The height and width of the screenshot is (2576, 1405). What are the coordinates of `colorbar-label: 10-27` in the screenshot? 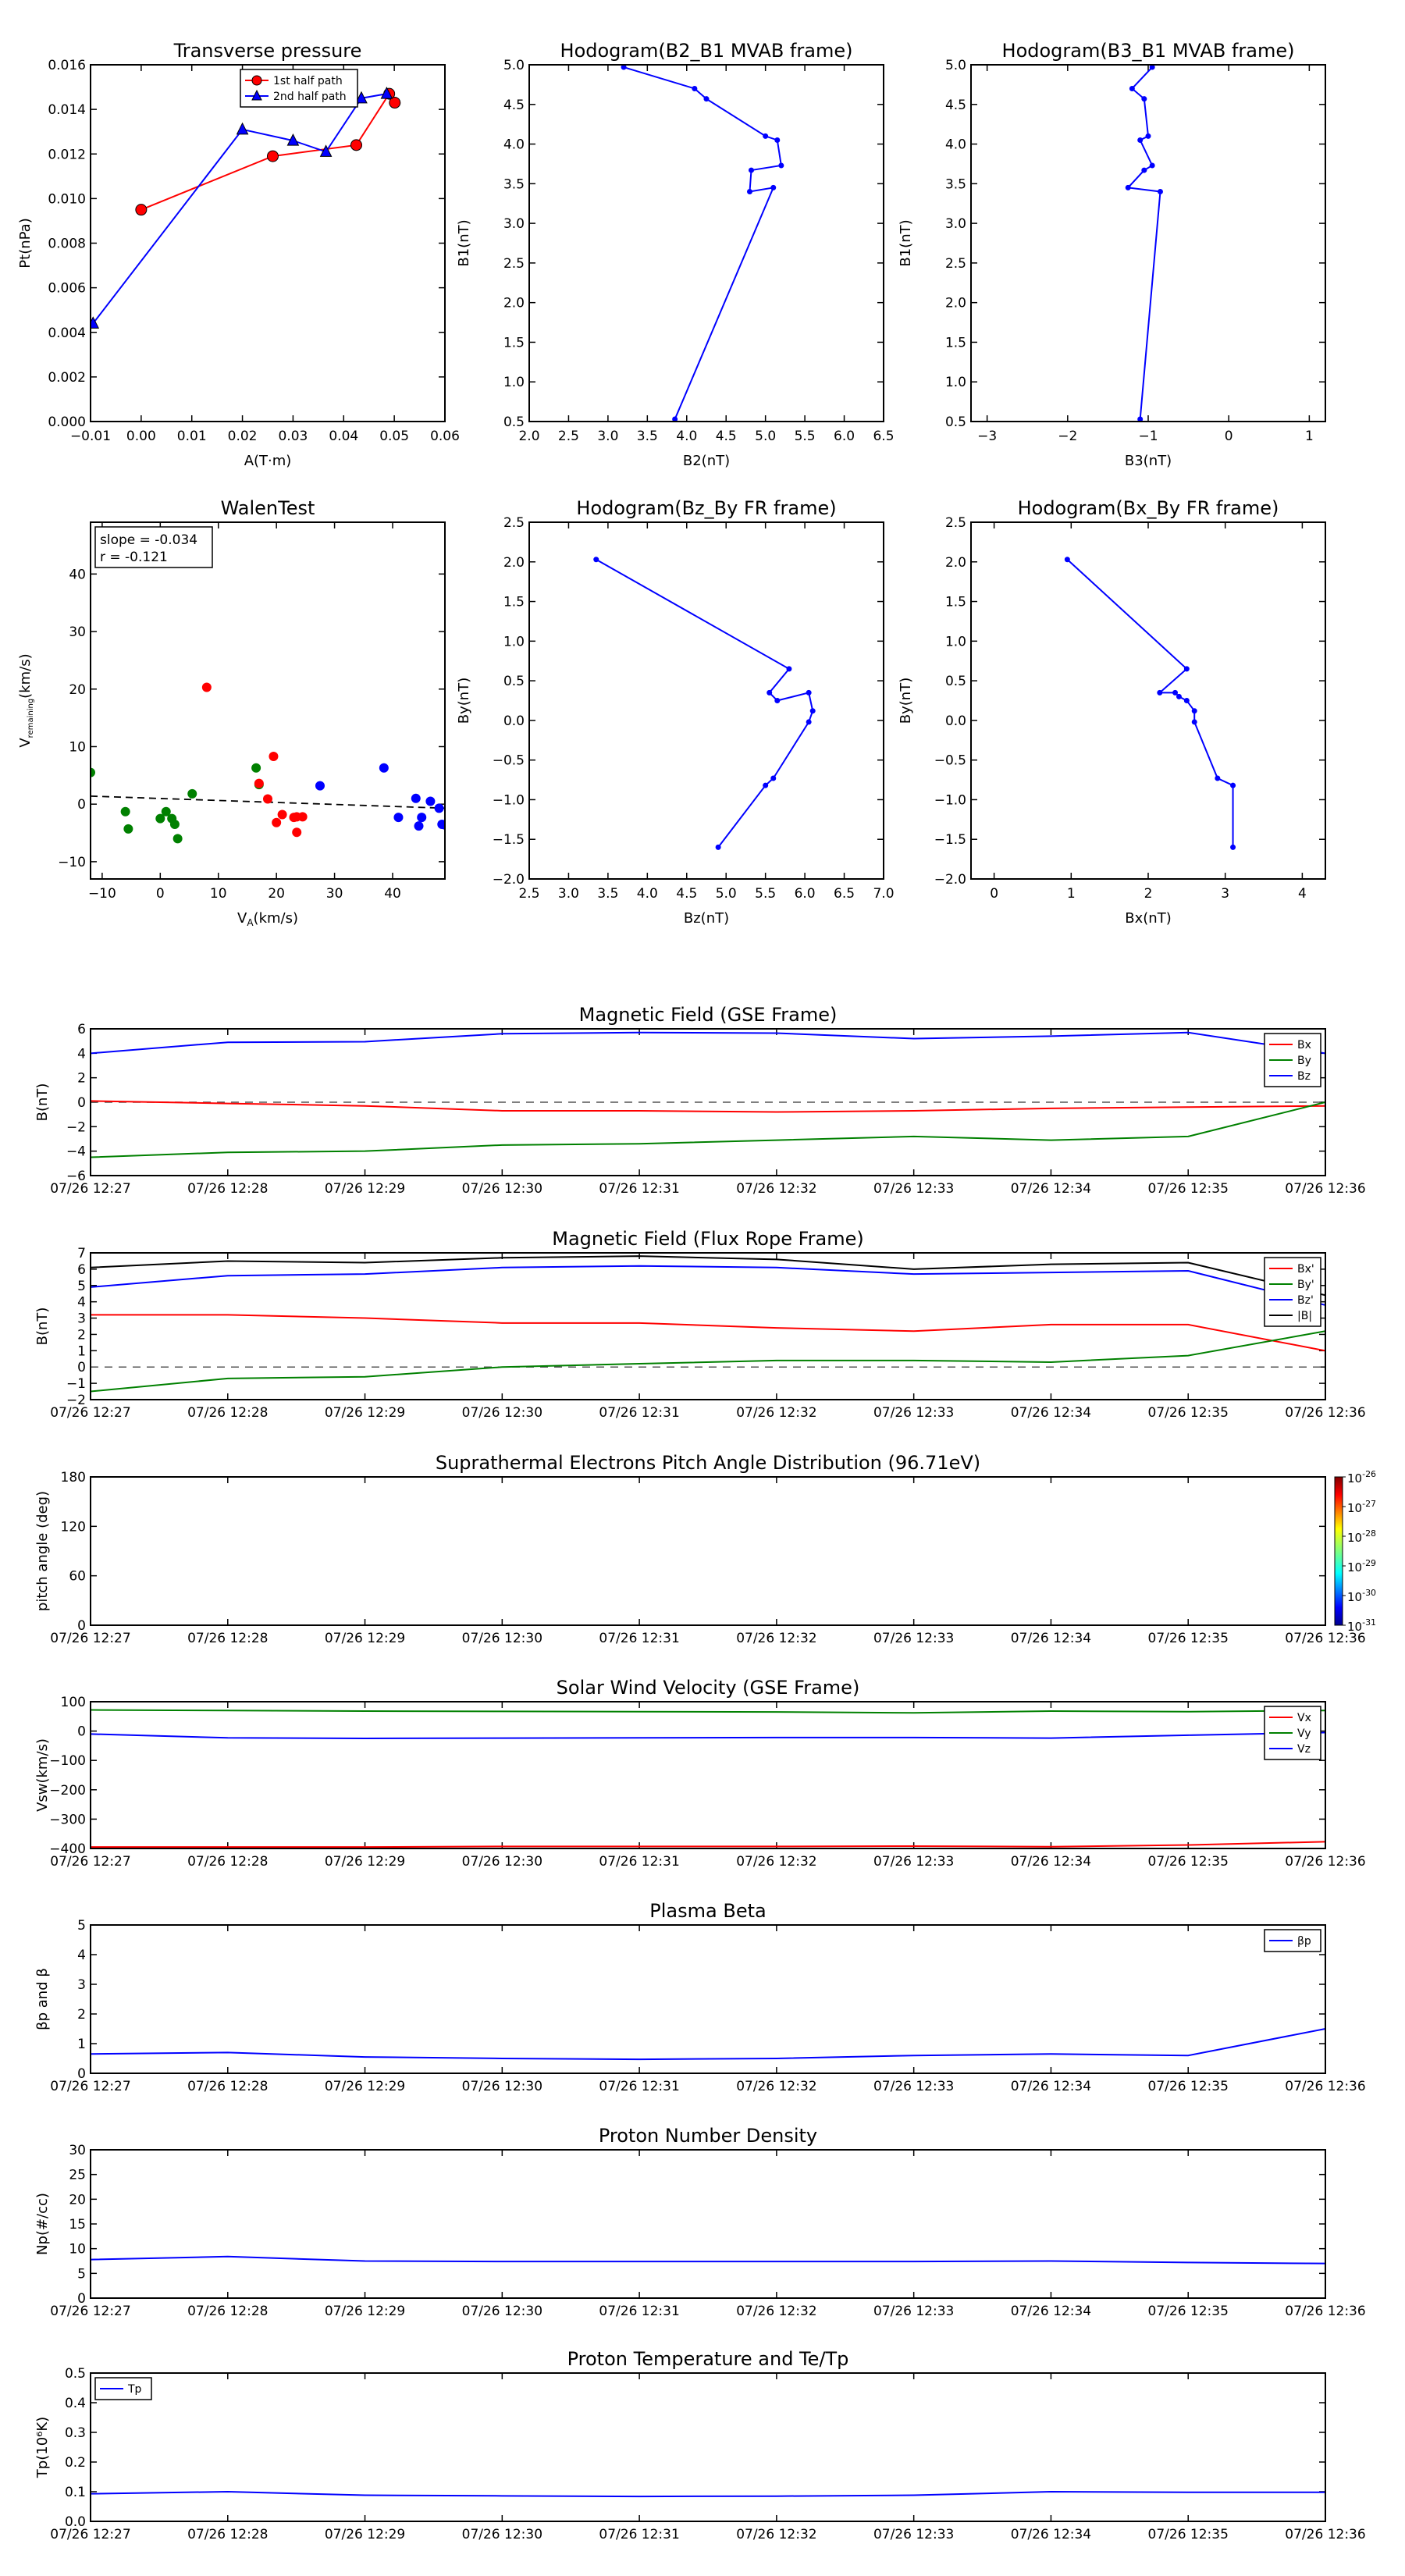 It's located at (1362, 1507).